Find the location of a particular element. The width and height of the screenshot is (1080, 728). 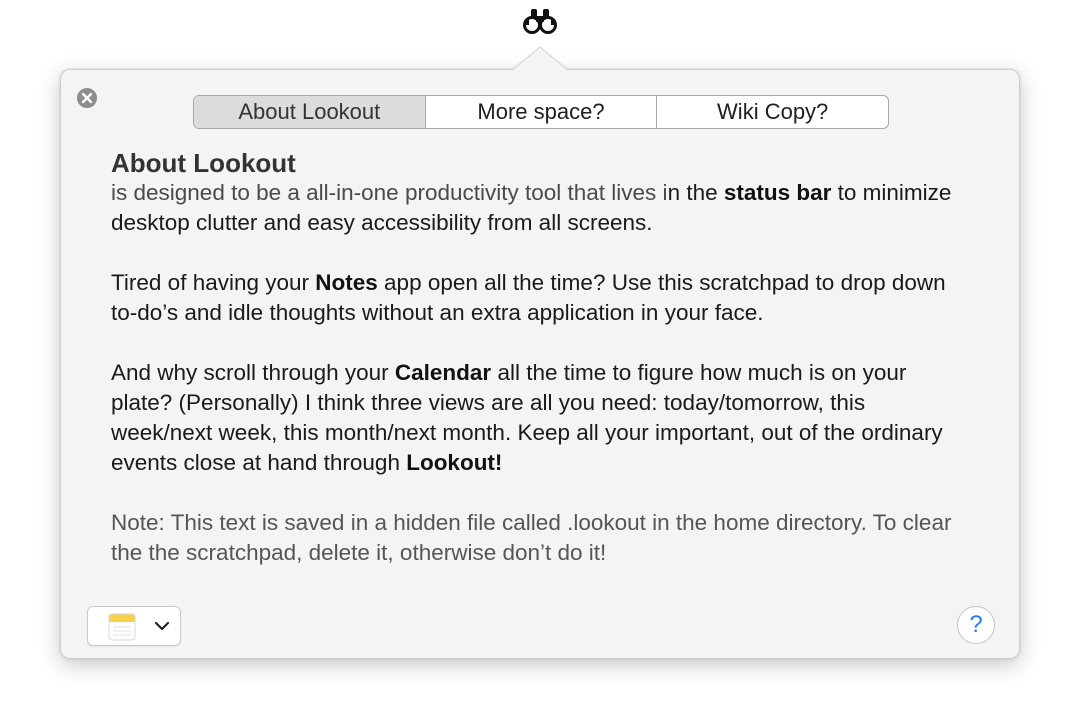

binoculars-icon is located at coordinates (540, 21).